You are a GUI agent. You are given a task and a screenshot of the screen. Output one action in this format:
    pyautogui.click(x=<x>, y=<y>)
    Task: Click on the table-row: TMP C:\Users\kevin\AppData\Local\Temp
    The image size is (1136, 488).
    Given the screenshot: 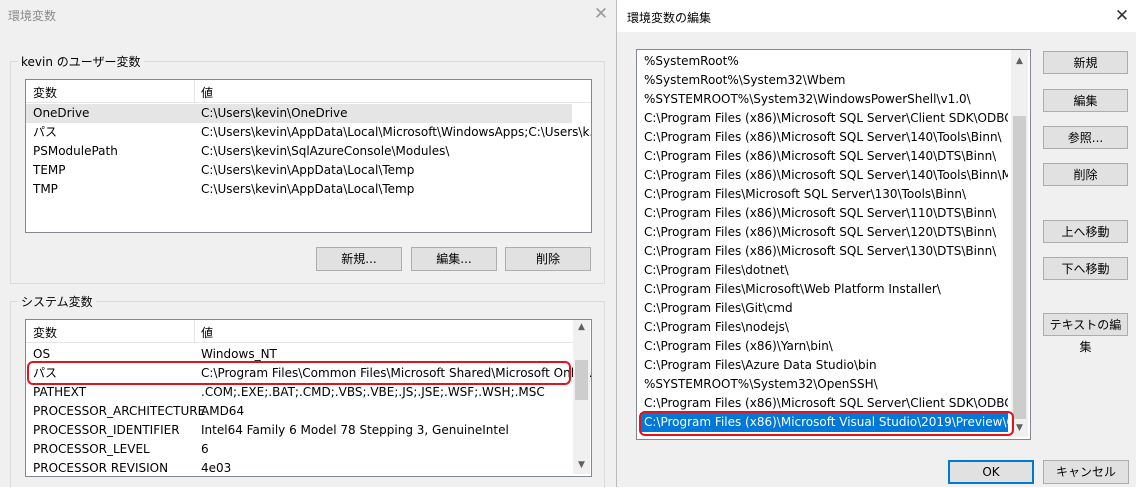 What is the action you would take?
    pyautogui.click(x=299, y=189)
    